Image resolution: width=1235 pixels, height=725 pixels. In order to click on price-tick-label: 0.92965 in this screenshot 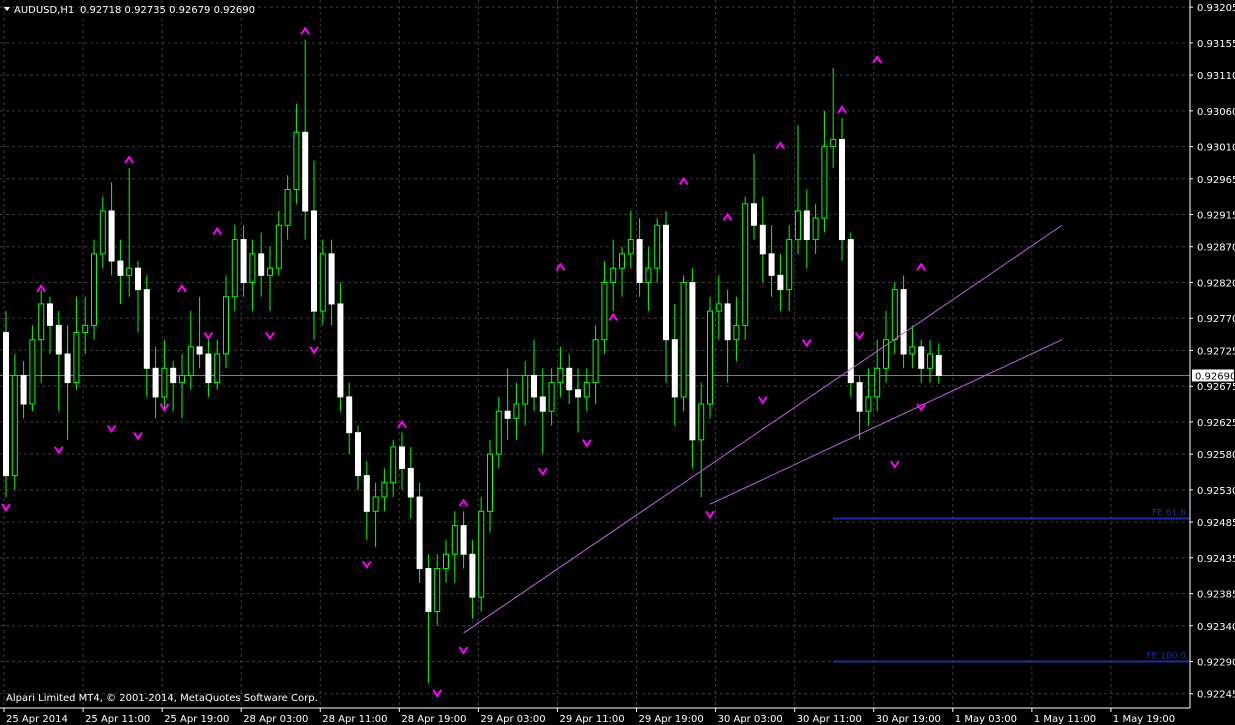, I will do `click(1216, 180)`.